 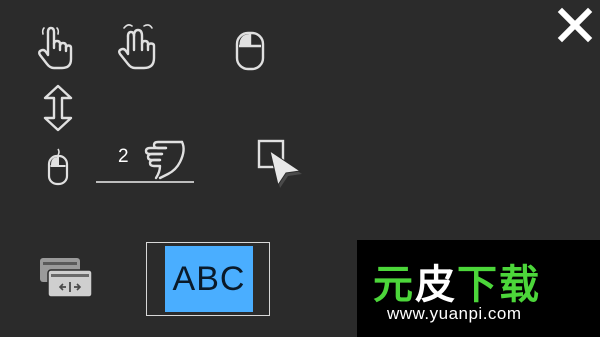 I want to click on small-mouse-button, so click(x=58, y=167).